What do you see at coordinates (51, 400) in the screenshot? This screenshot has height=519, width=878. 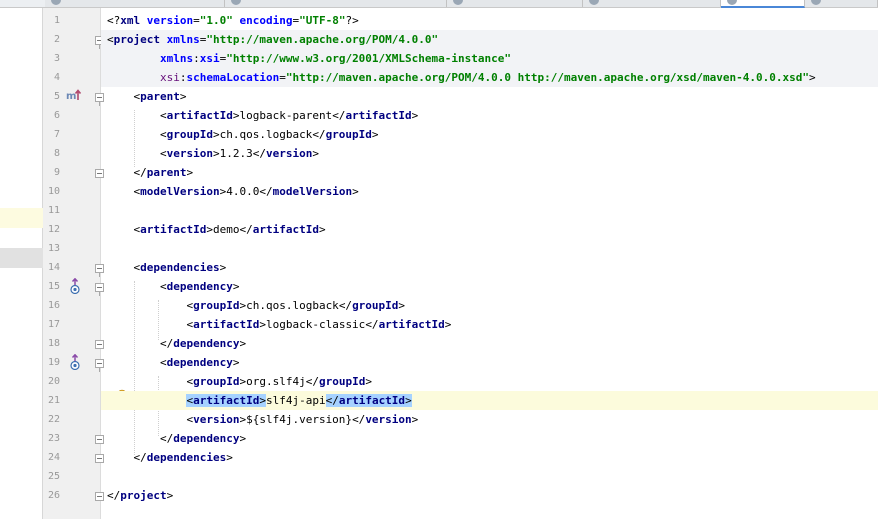 I see `line-number: 21` at bounding box center [51, 400].